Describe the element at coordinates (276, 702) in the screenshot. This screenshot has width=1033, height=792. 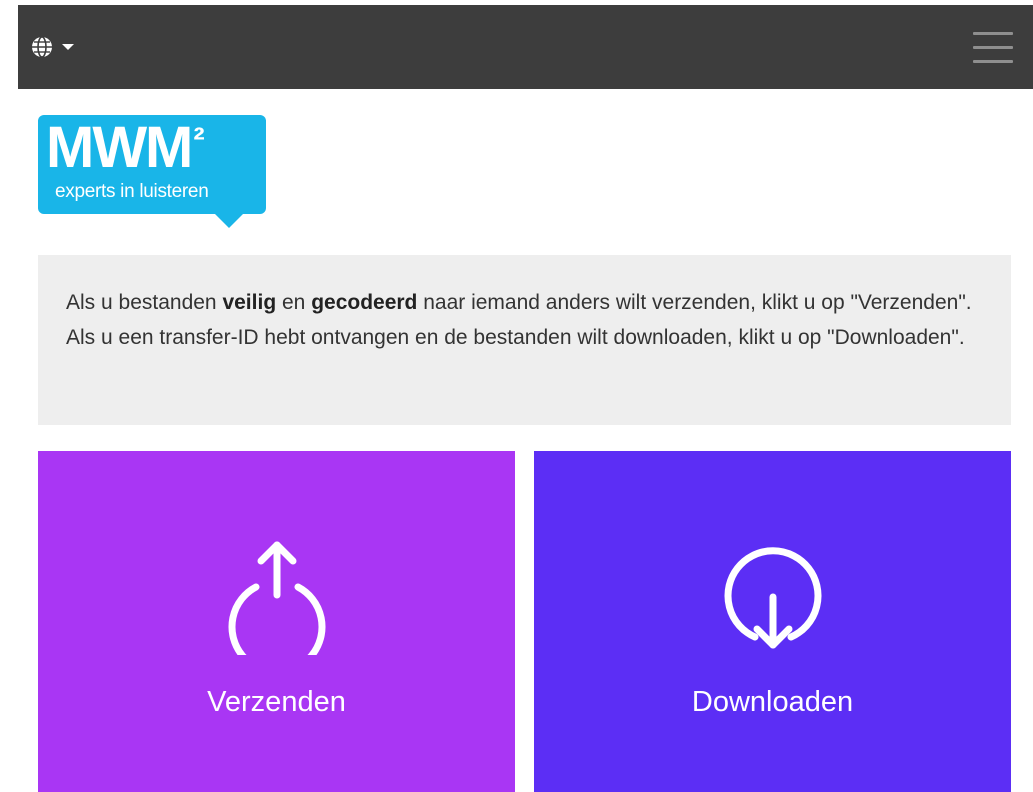
I see `send-label: Verzenden` at that location.